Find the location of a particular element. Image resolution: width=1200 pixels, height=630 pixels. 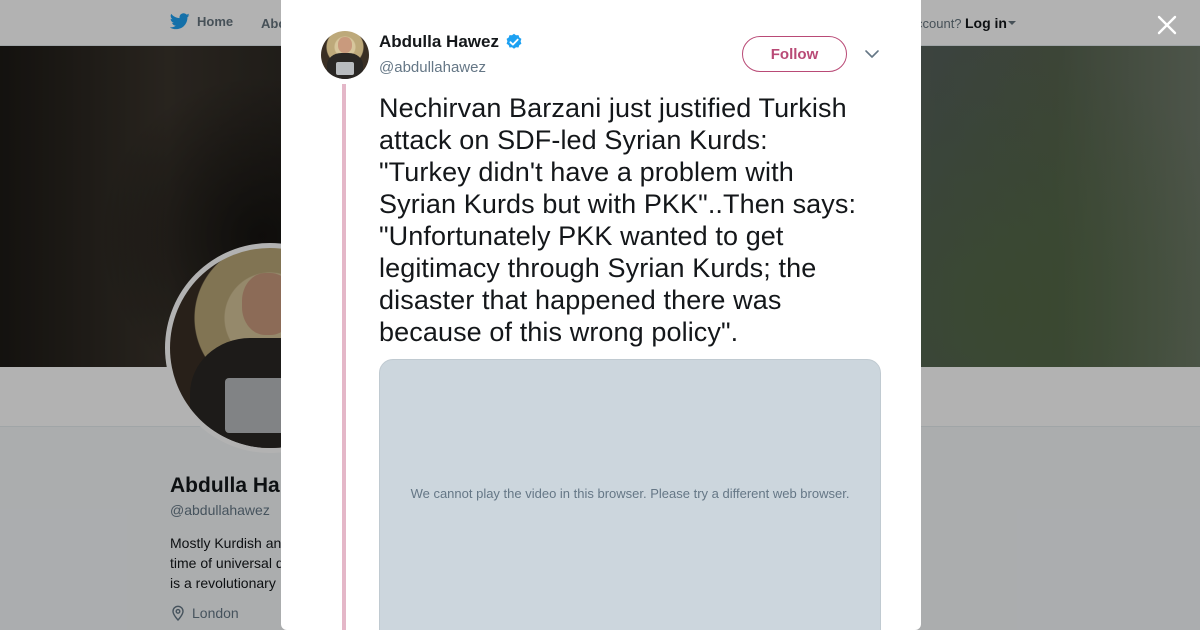

tweet-text-line: "Turkey didn't have a problem with is located at coordinates (586, 172).